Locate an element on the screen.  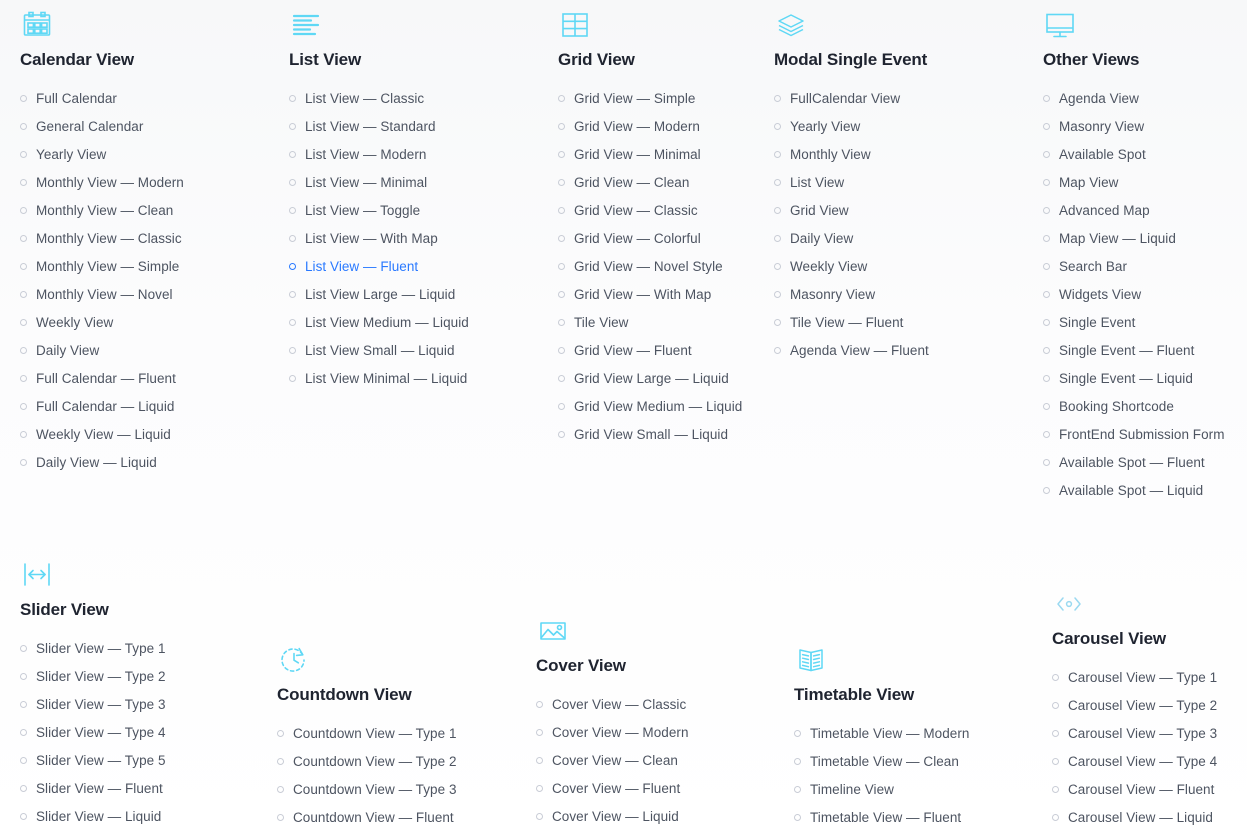
menu-item: Grid View — Classic is located at coordinates (650, 210).